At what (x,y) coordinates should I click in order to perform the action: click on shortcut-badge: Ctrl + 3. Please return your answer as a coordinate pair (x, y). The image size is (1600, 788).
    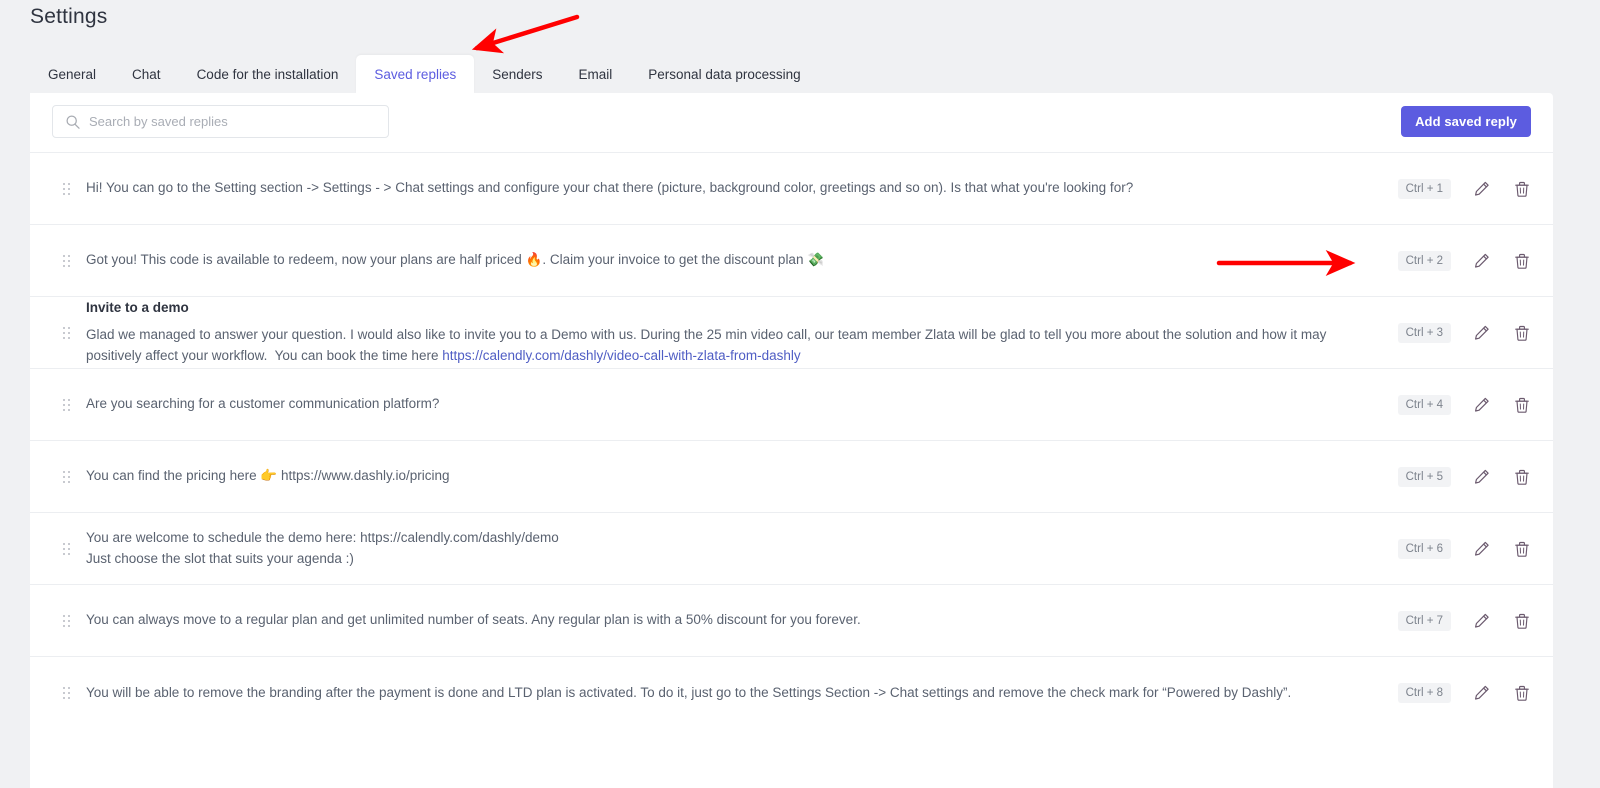
    Looking at the image, I should click on (1424, 332).